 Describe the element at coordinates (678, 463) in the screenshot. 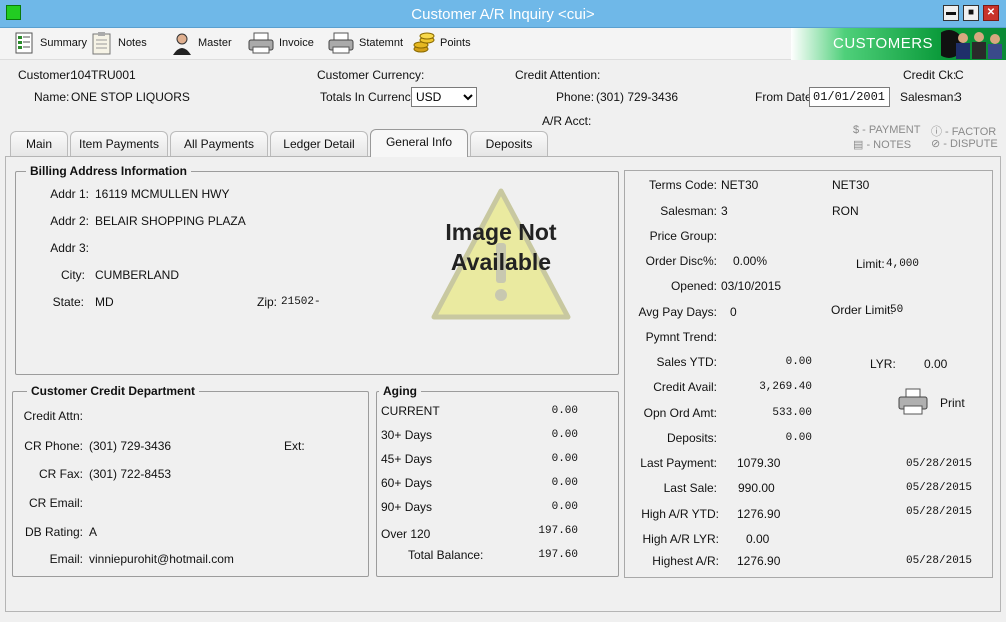

I see `last-payment-label: Last Payment:` at that location.